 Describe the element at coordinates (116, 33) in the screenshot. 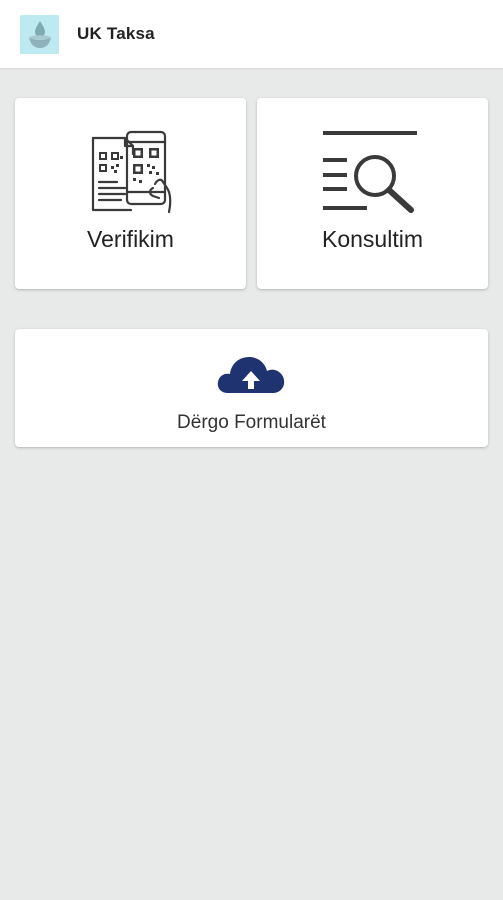

I see `app-title: UK Taksa` at that location.